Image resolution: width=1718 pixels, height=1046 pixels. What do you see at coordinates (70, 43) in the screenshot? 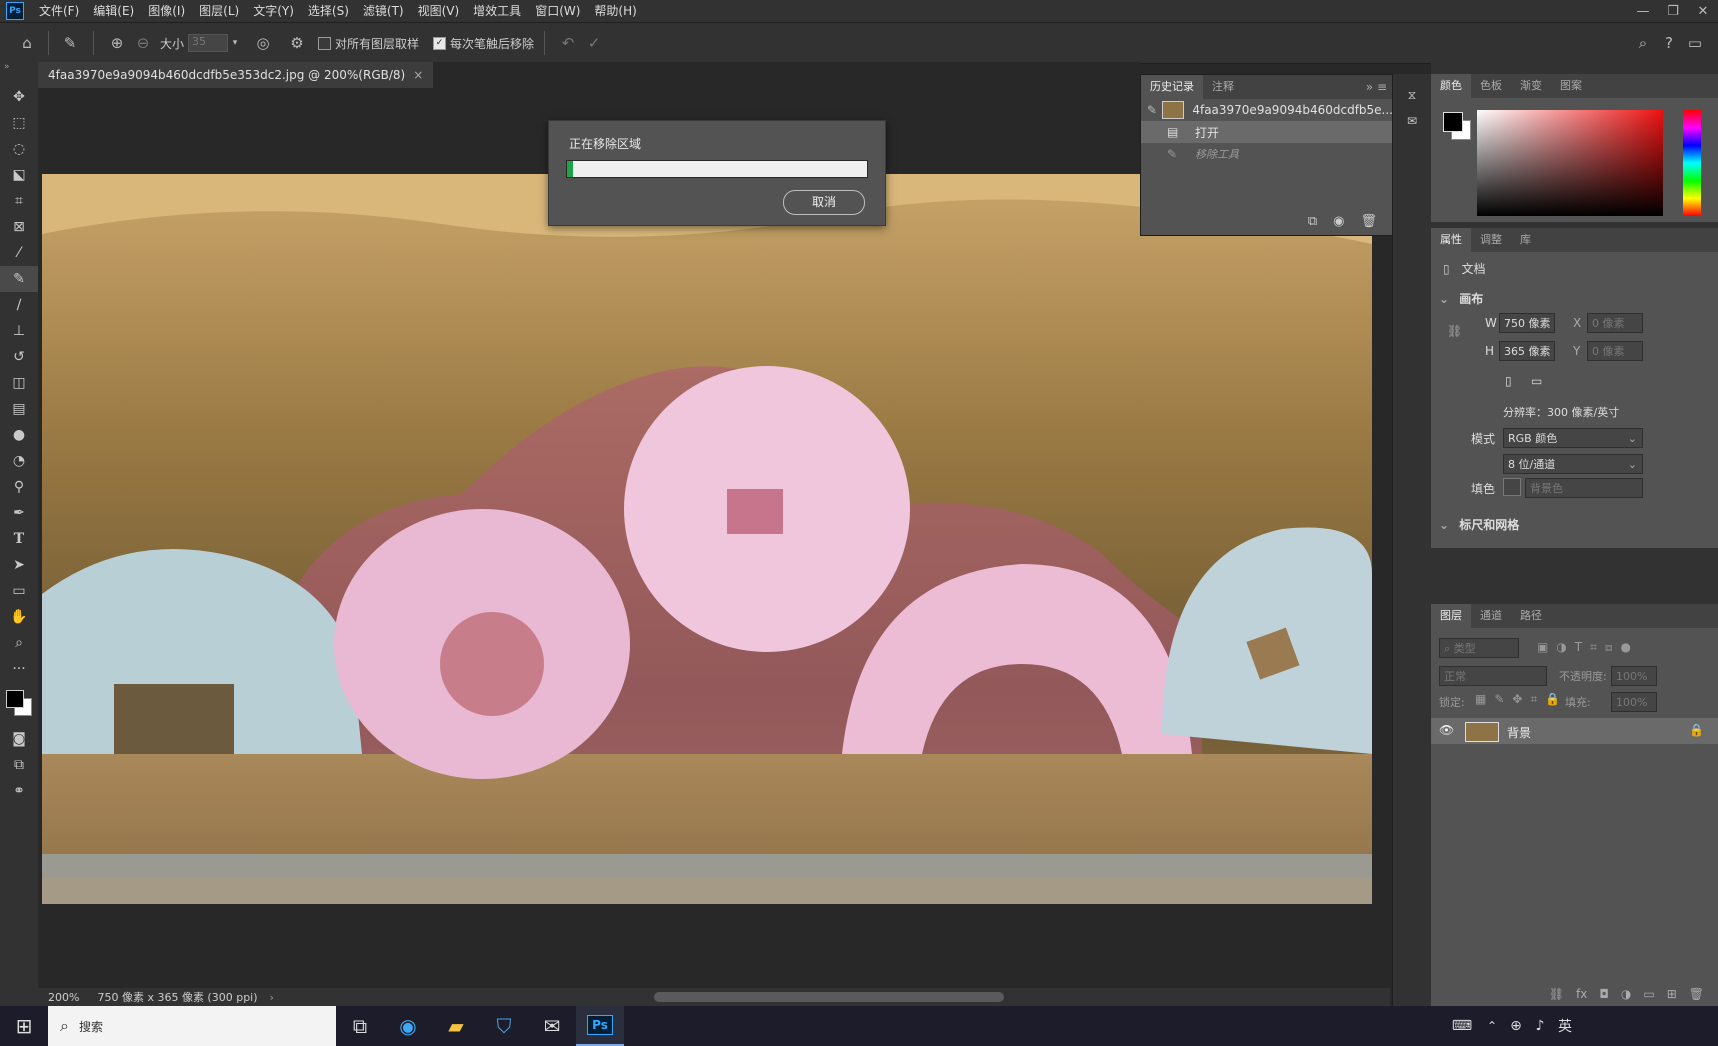
I see `remove-tool-preset-icon: ✎` at bounding box center [70, 43].